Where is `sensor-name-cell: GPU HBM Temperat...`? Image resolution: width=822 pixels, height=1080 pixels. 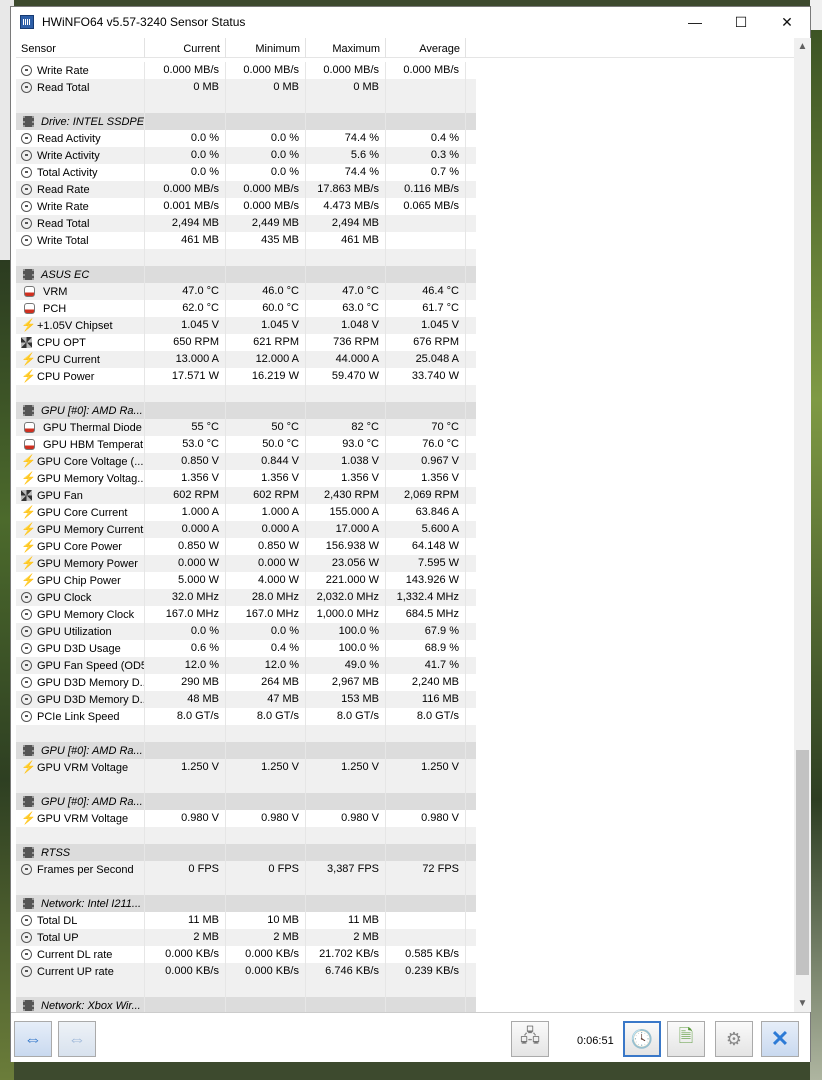
sensor-name-cell: GPU HBM Temperat... is located at coordinates (80, 444).